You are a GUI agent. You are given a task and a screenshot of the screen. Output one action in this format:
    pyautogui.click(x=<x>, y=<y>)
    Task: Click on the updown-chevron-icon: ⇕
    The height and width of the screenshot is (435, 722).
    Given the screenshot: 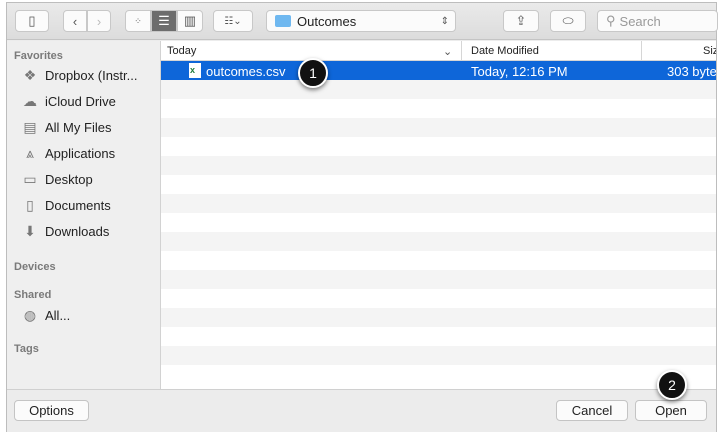 What is the action you would take?
    pyautogui.click(x=444, y=21)
    